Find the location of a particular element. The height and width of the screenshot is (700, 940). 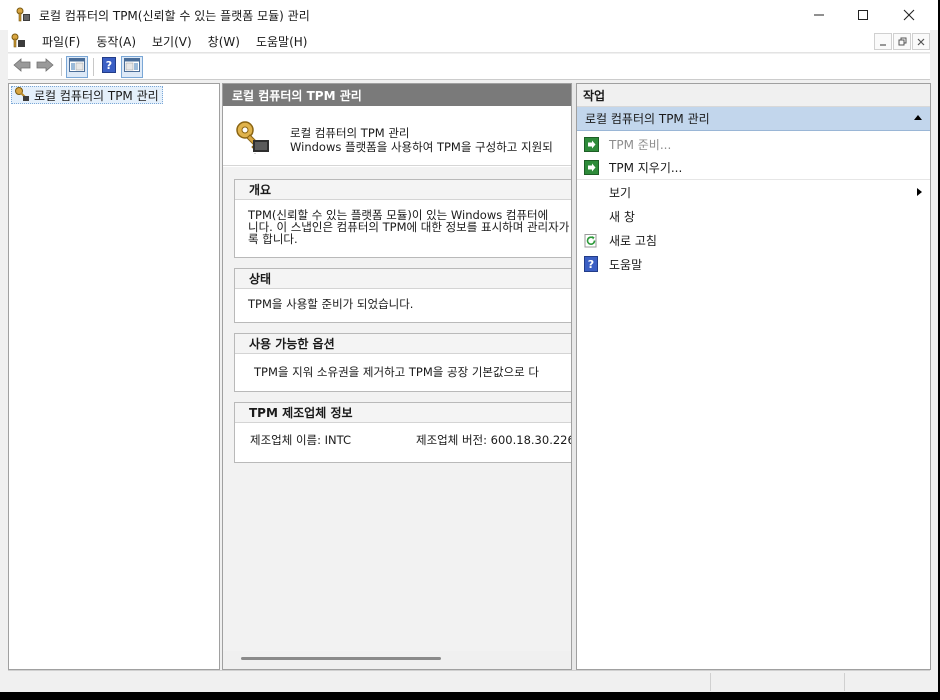

mdi-close-button is located at coordinates (921, 41).